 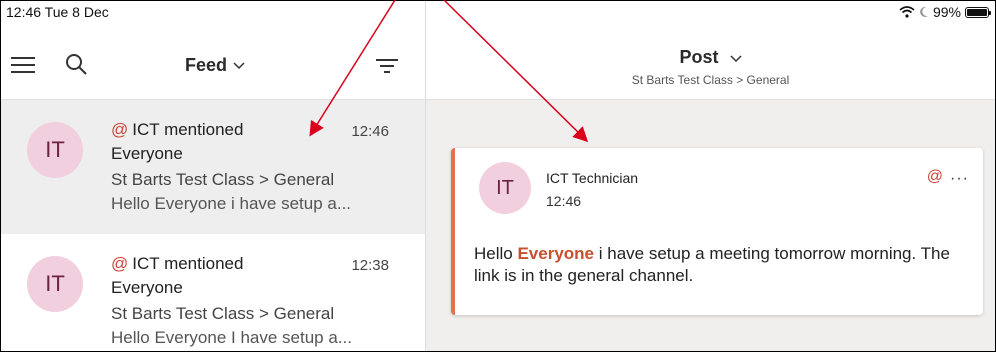 I want to click on message-text: Hello, so click(x=496, y=253).